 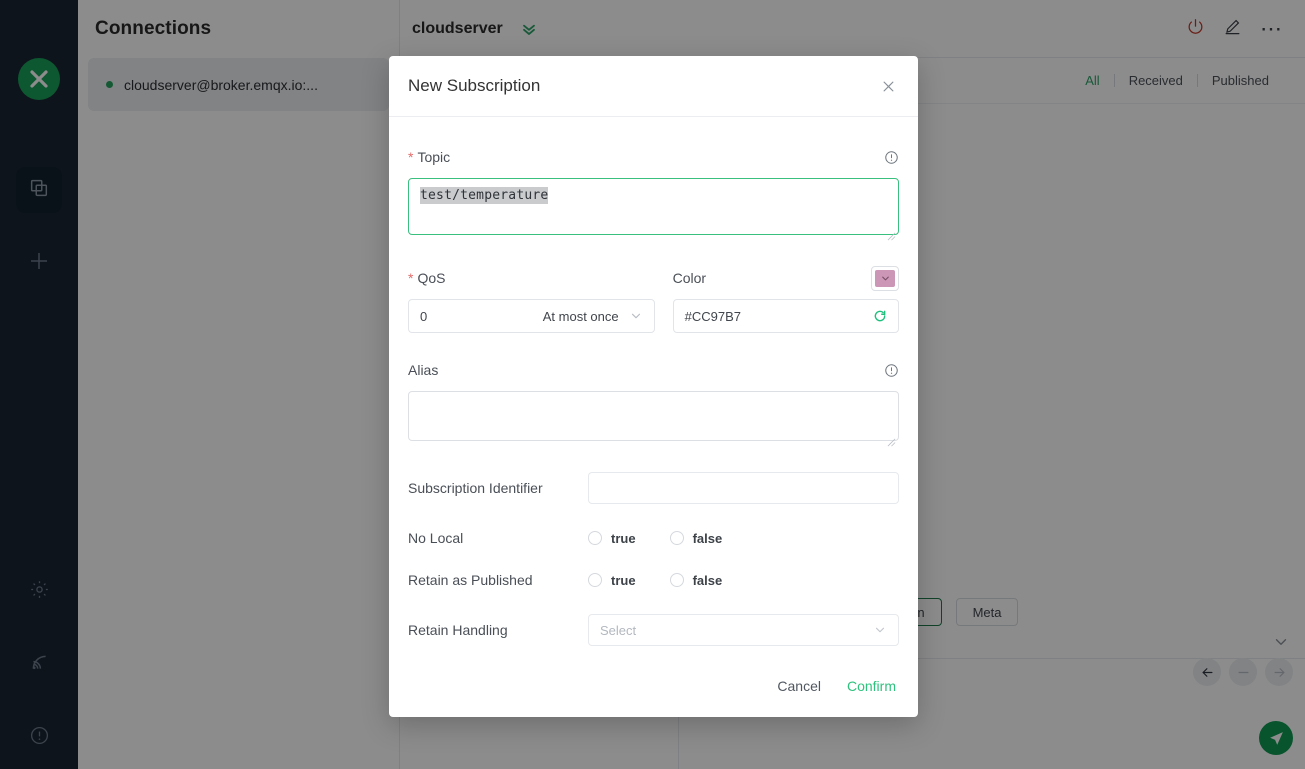 I want to click on qos-value: 0, so click(x=424, y=316).